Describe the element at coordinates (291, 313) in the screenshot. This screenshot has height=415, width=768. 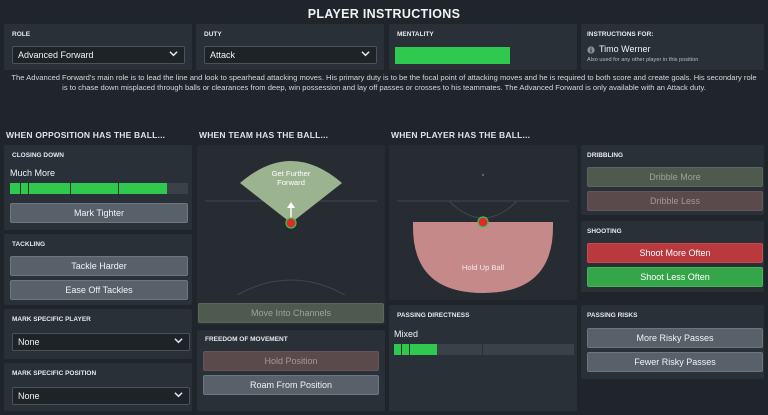
I see `move-into-channels-button: Move Into Channels` at that location.